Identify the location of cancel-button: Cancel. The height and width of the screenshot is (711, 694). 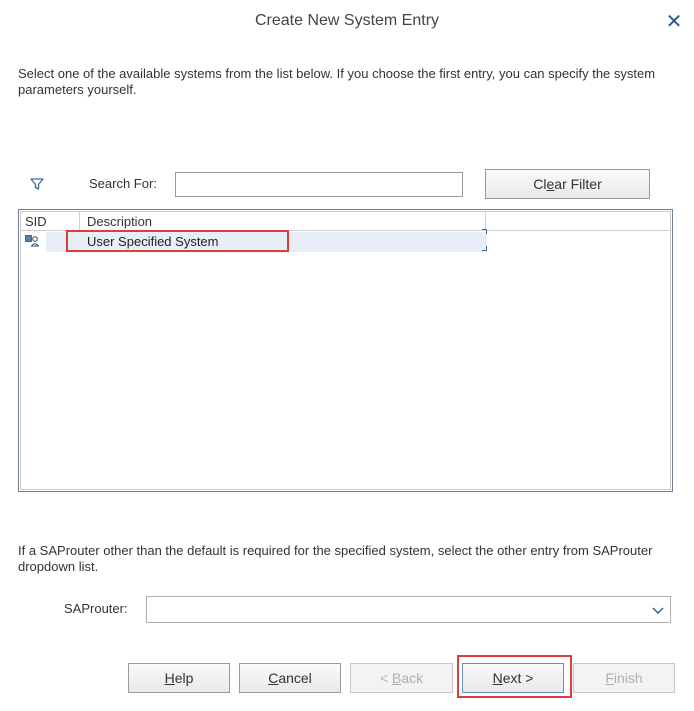
(290, 678).